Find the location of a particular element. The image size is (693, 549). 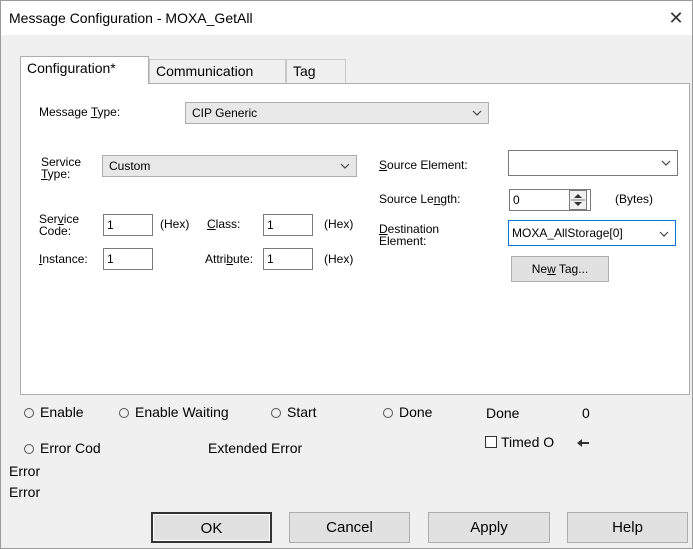

window-title: Message Configuration - MOXA_GetAll is located at coordinates (131, 18).